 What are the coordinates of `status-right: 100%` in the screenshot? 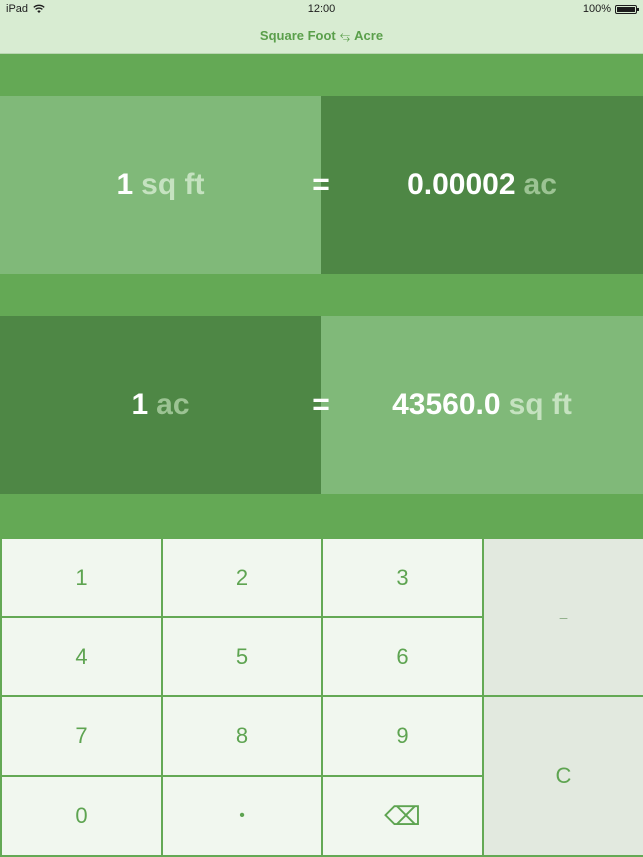 It's located at (610, 9).